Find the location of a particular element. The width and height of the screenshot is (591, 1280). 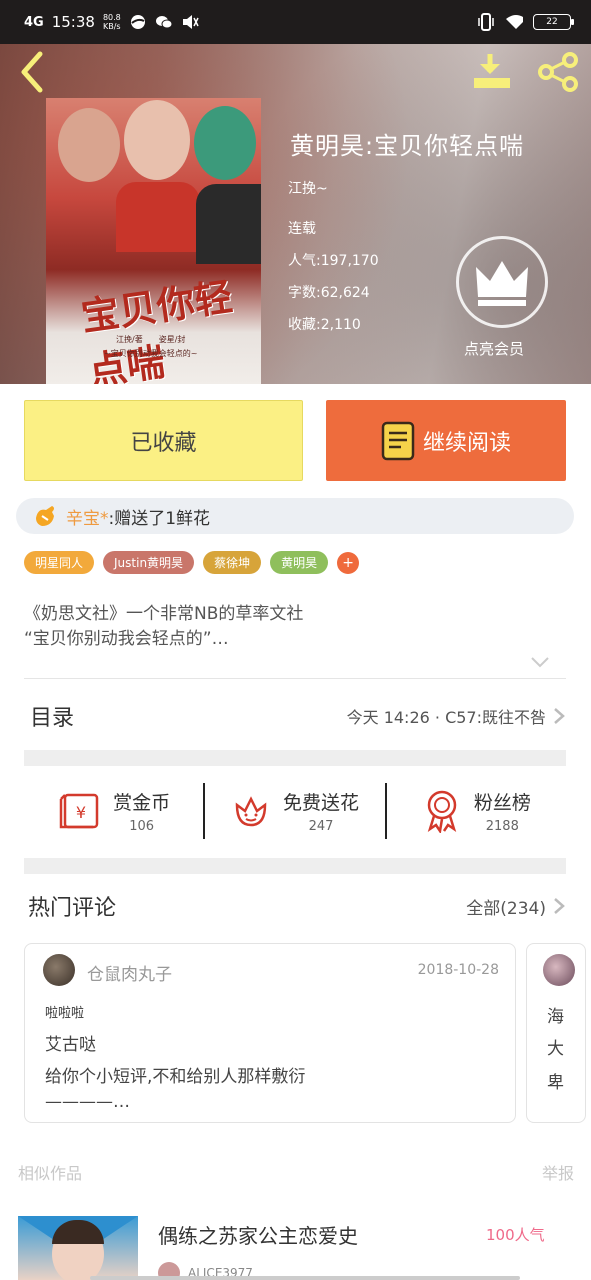

tag-chip: 明星同人 is located at coordinates (59, 562).